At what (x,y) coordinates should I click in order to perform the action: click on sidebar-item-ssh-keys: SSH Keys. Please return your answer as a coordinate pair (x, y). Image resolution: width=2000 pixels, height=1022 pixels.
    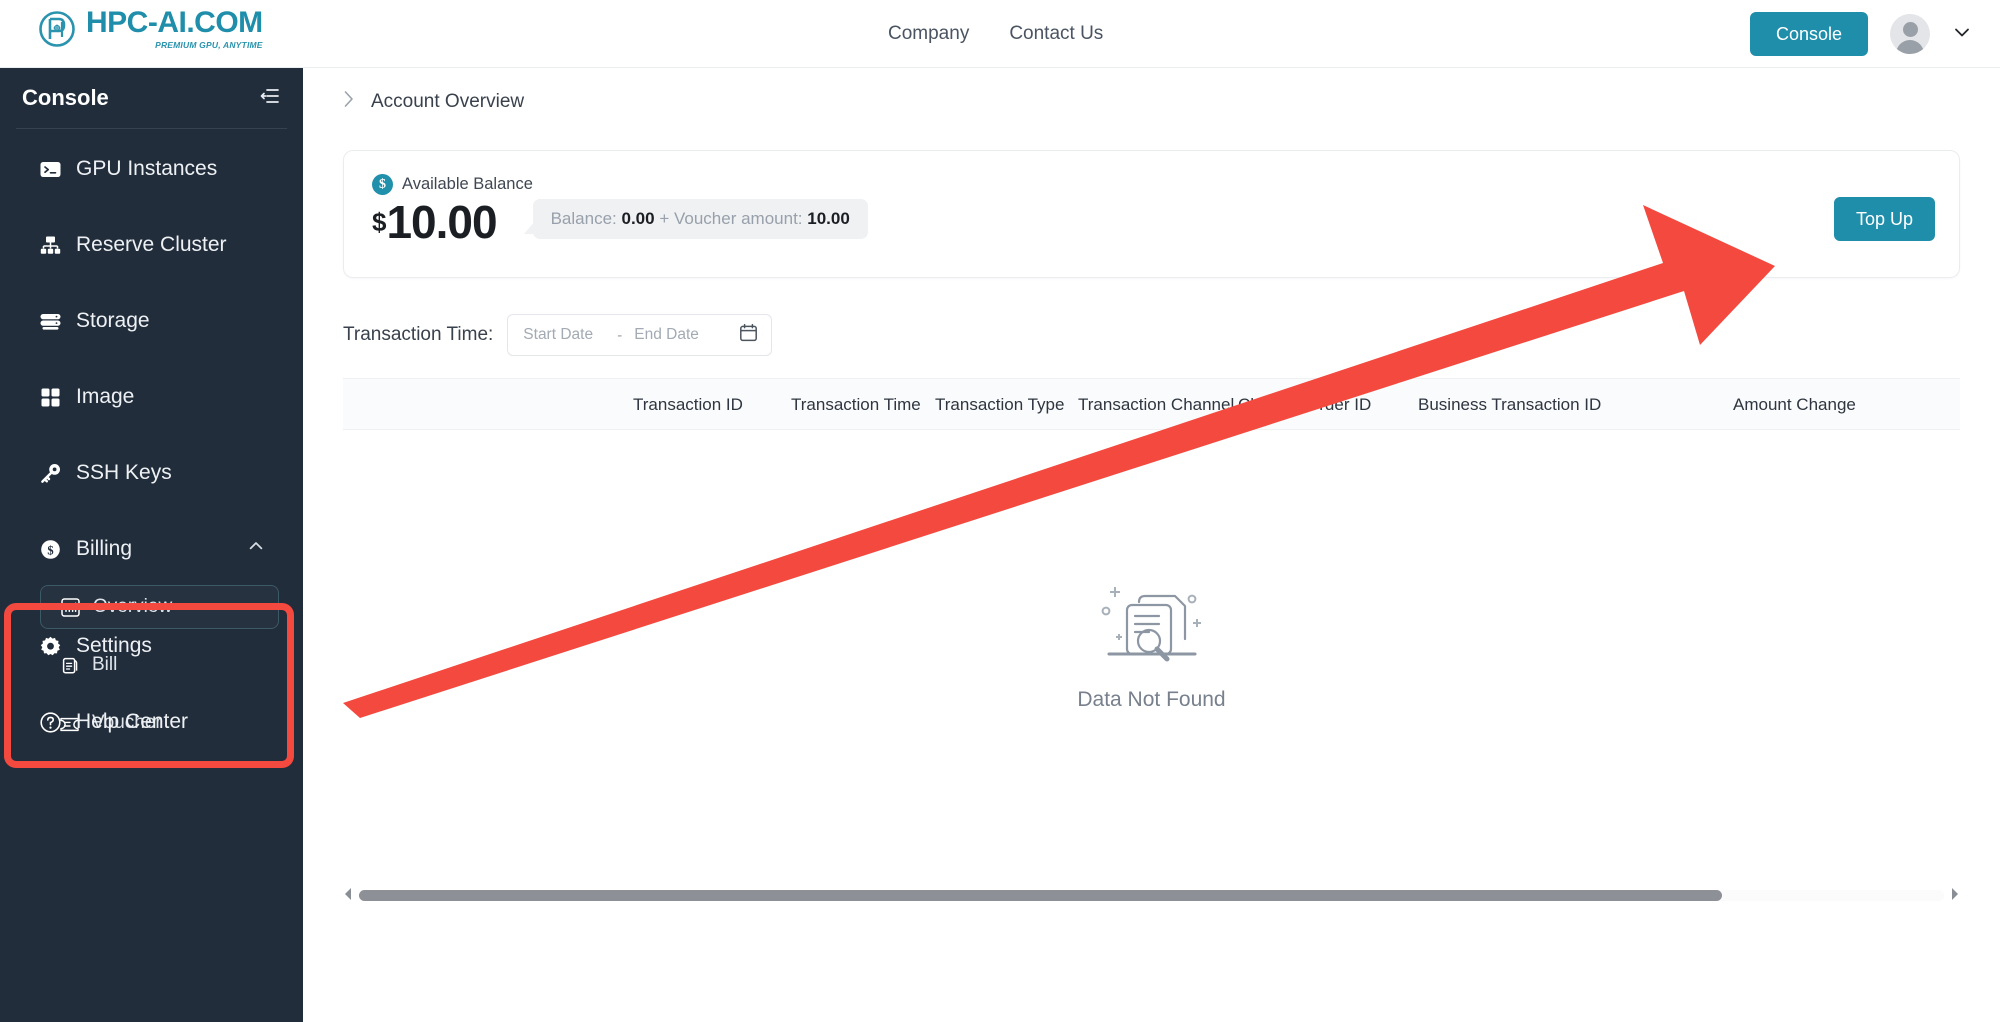
    Looking at the image, I should click on (151, 473).